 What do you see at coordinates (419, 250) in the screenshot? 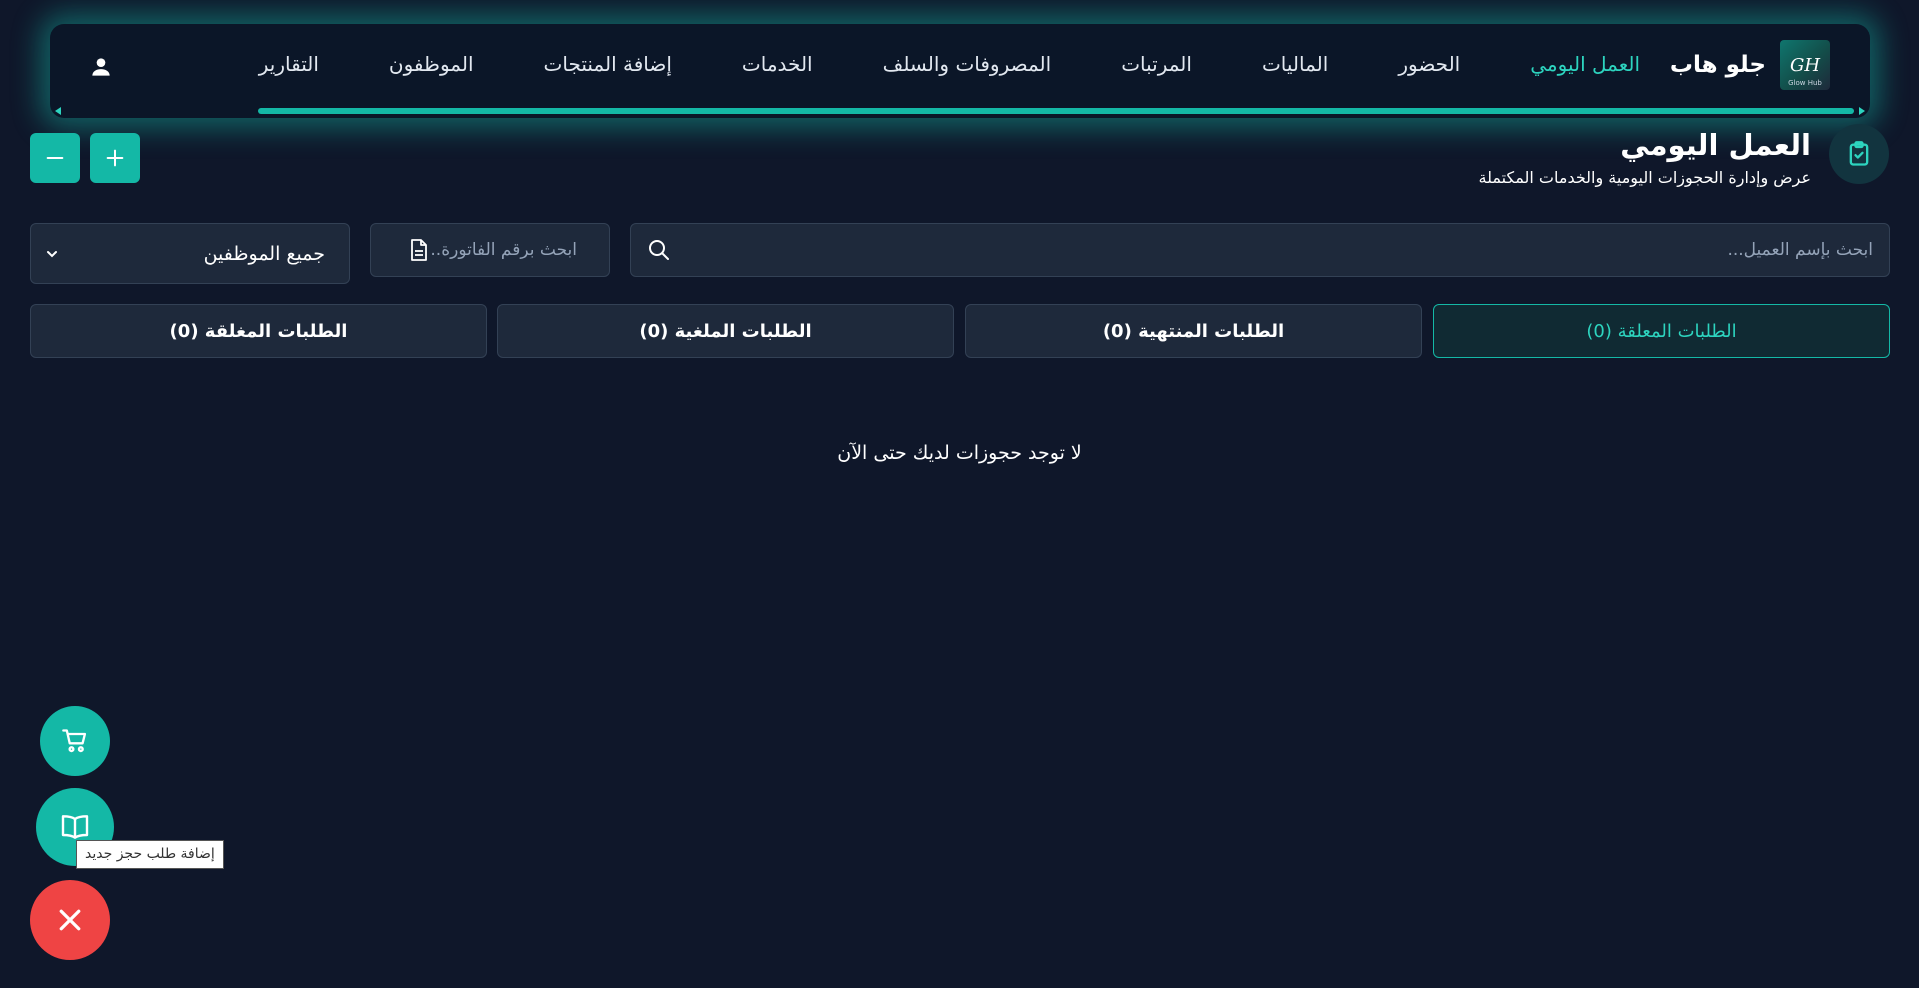
I see `document-icon` at bounding box center [419, 250].